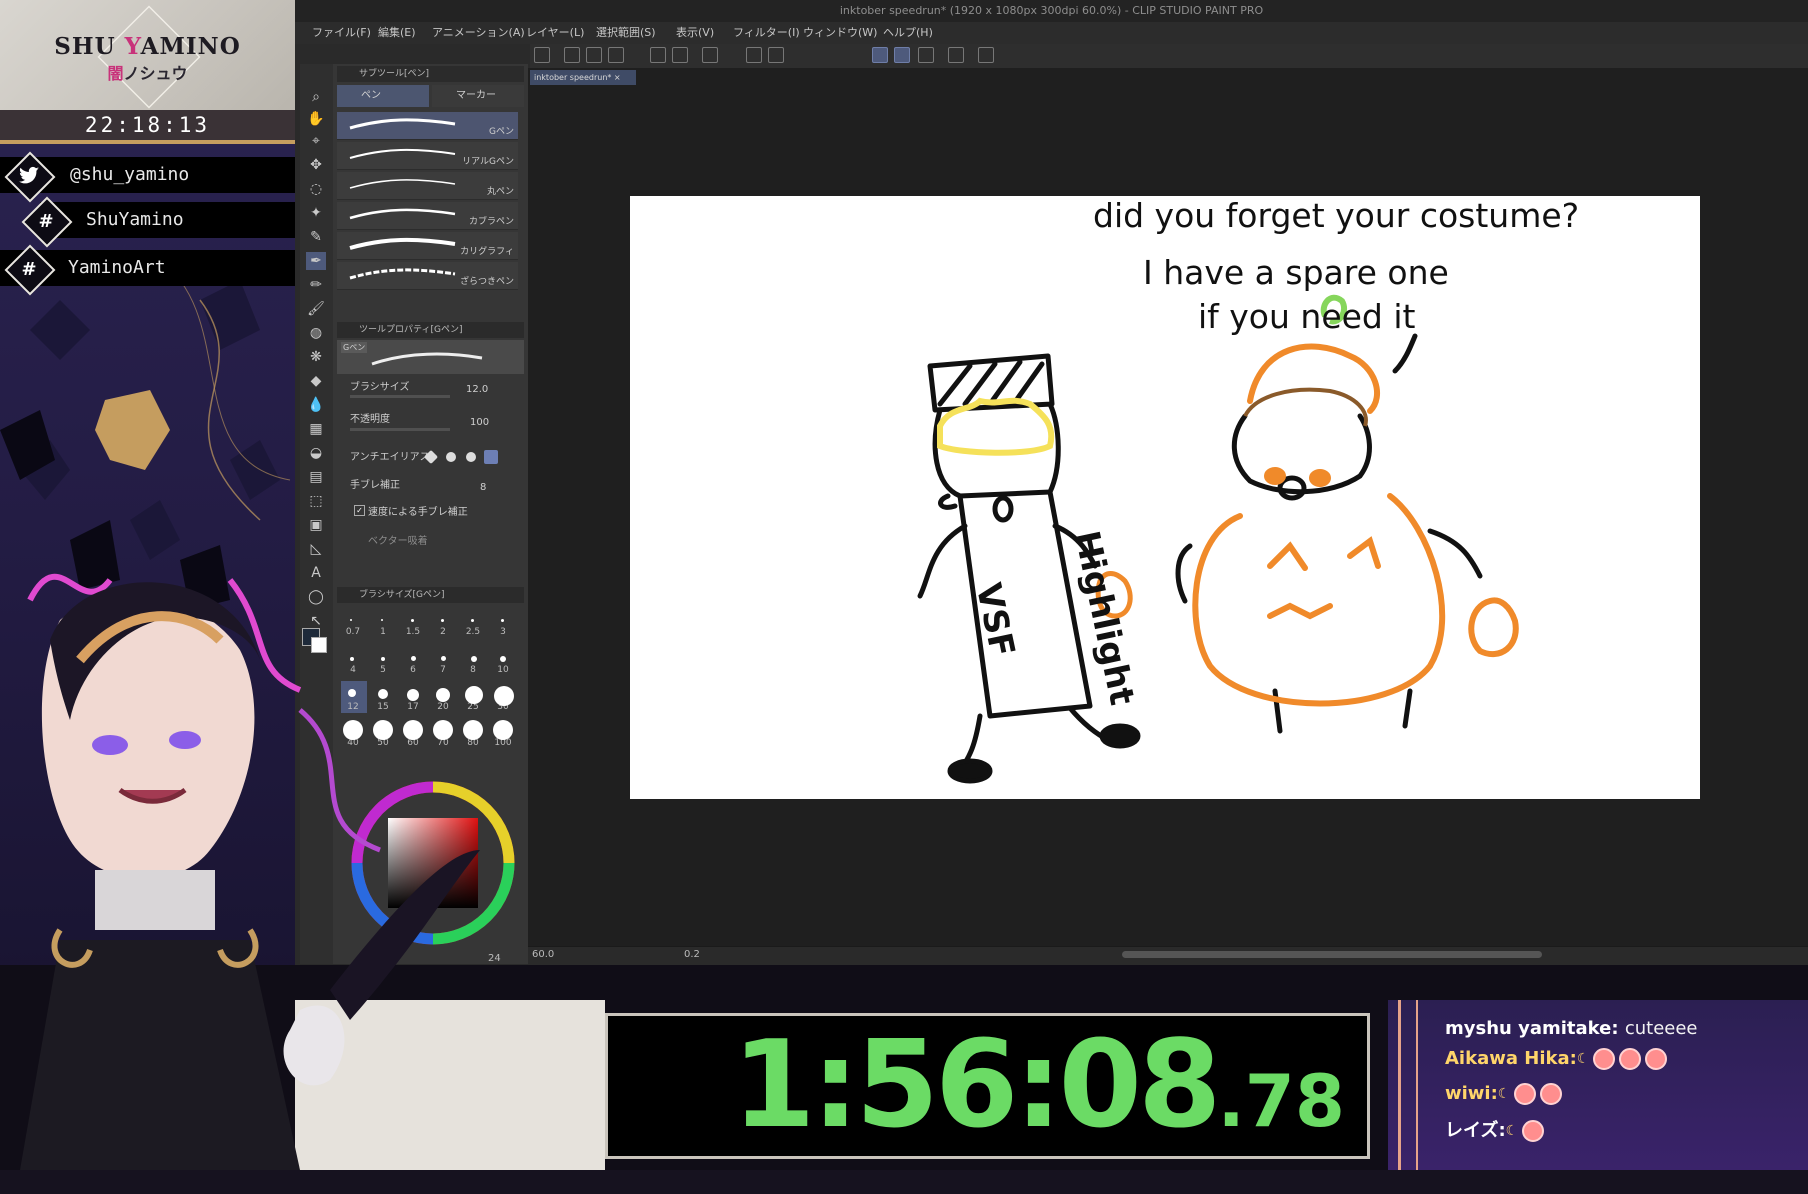 The width and height of the screenshot is (1808, 1194). Describe the element at coordinates (902, 55) in the screenshot. I see `snap-grid-icon` at that location.